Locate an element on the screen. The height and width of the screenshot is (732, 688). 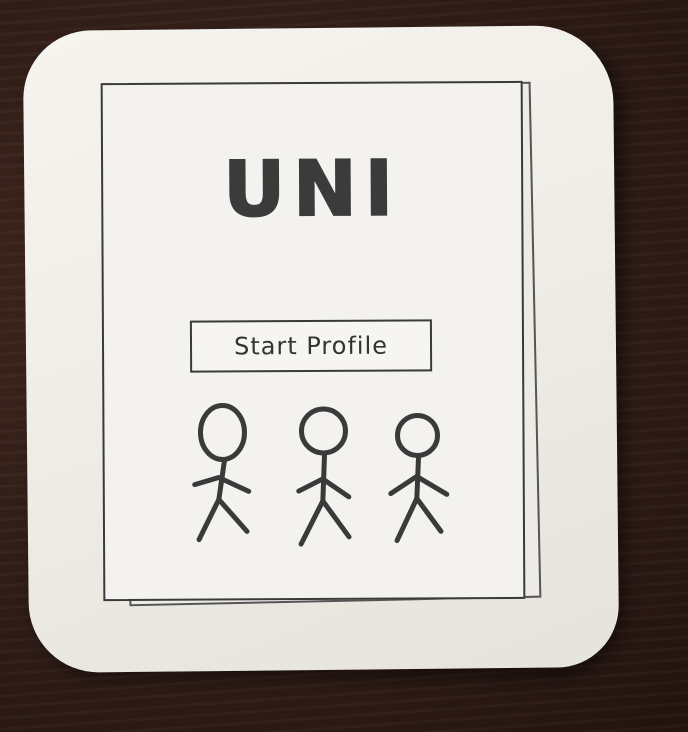
start-profile-button: Start Profile is located at coordinates (311, 346).